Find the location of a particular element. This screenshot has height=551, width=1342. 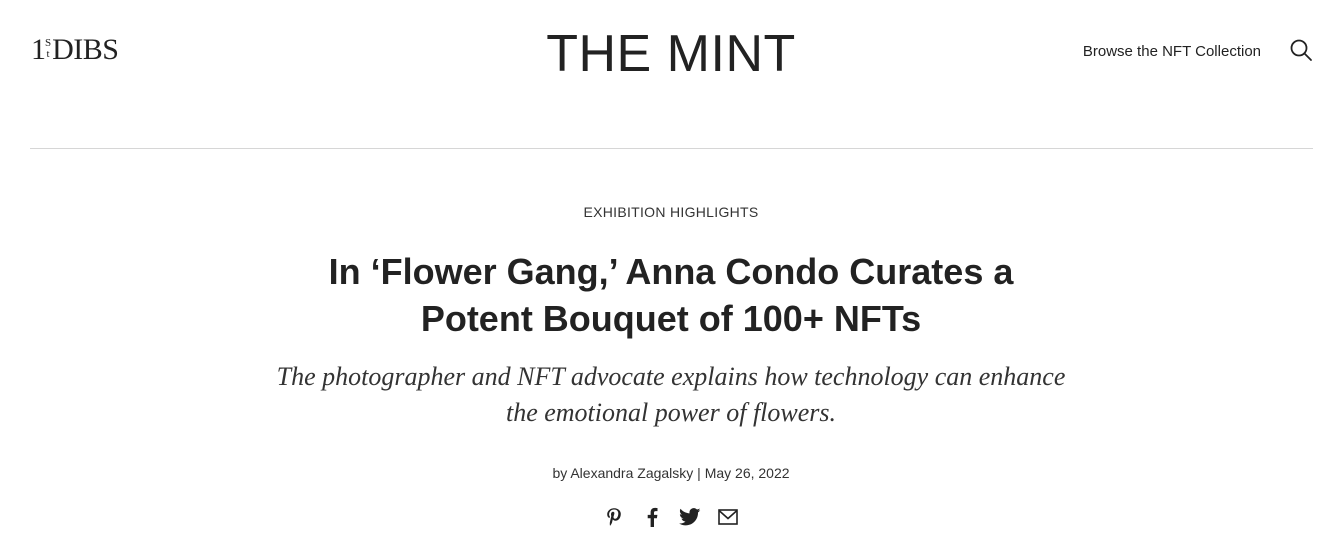

share-facebook-button is located at coordinates (651, 517).